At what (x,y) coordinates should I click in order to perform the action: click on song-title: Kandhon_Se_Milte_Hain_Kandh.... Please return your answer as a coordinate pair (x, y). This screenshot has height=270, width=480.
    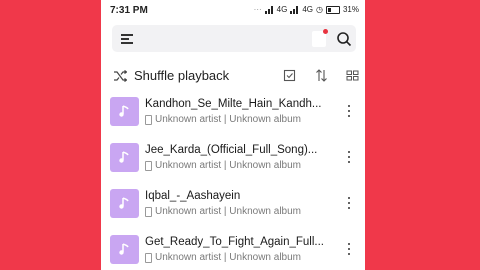
    Looking at the image, I should click on (233, 104).